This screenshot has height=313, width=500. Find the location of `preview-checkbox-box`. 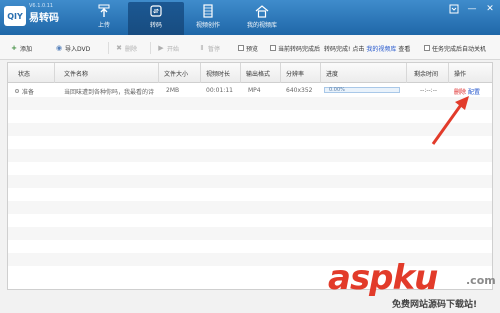

preview-checkbox-box is located at coordinates (241, 48).